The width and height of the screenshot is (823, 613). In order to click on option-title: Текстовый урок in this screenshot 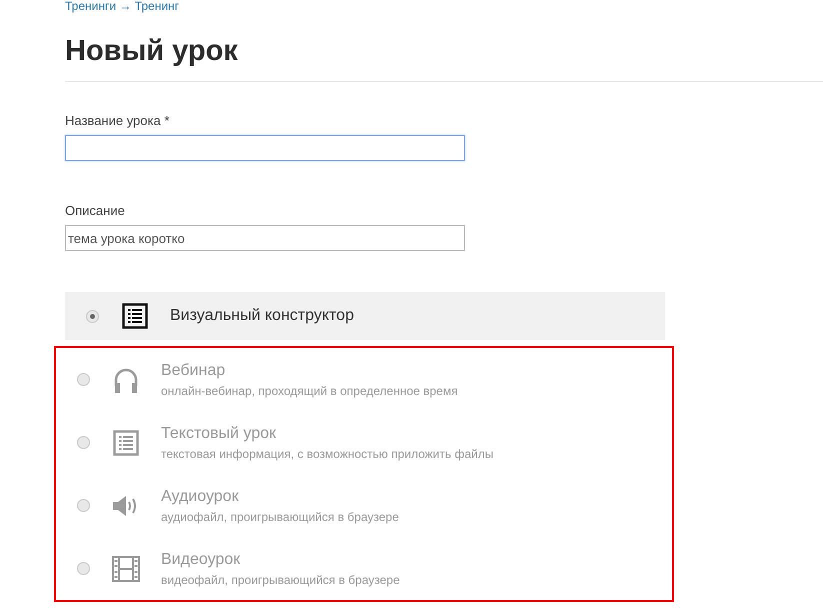, I will do `click(219, 434)`.